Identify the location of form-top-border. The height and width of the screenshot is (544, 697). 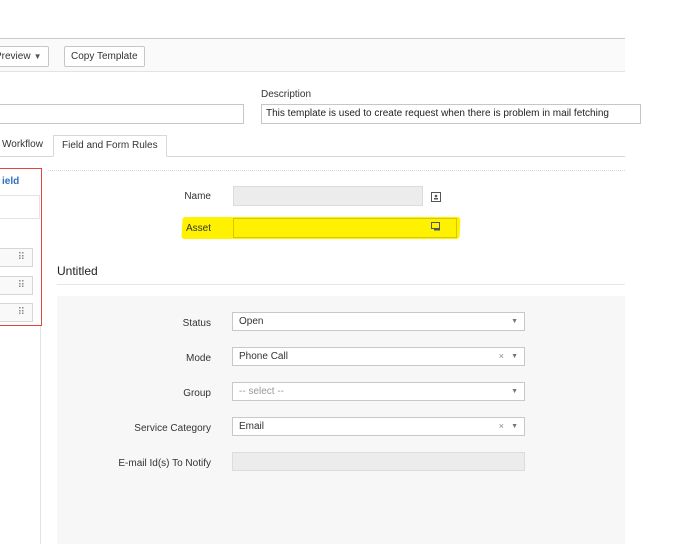
(336, 171).